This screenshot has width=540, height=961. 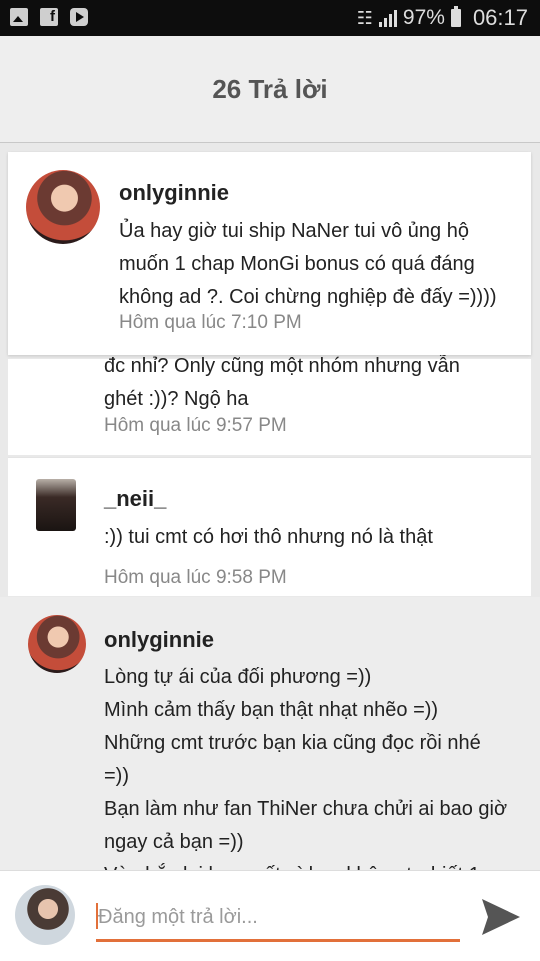 I want to click on page-title: 26 Trả lời, so click(x=270, y=88).